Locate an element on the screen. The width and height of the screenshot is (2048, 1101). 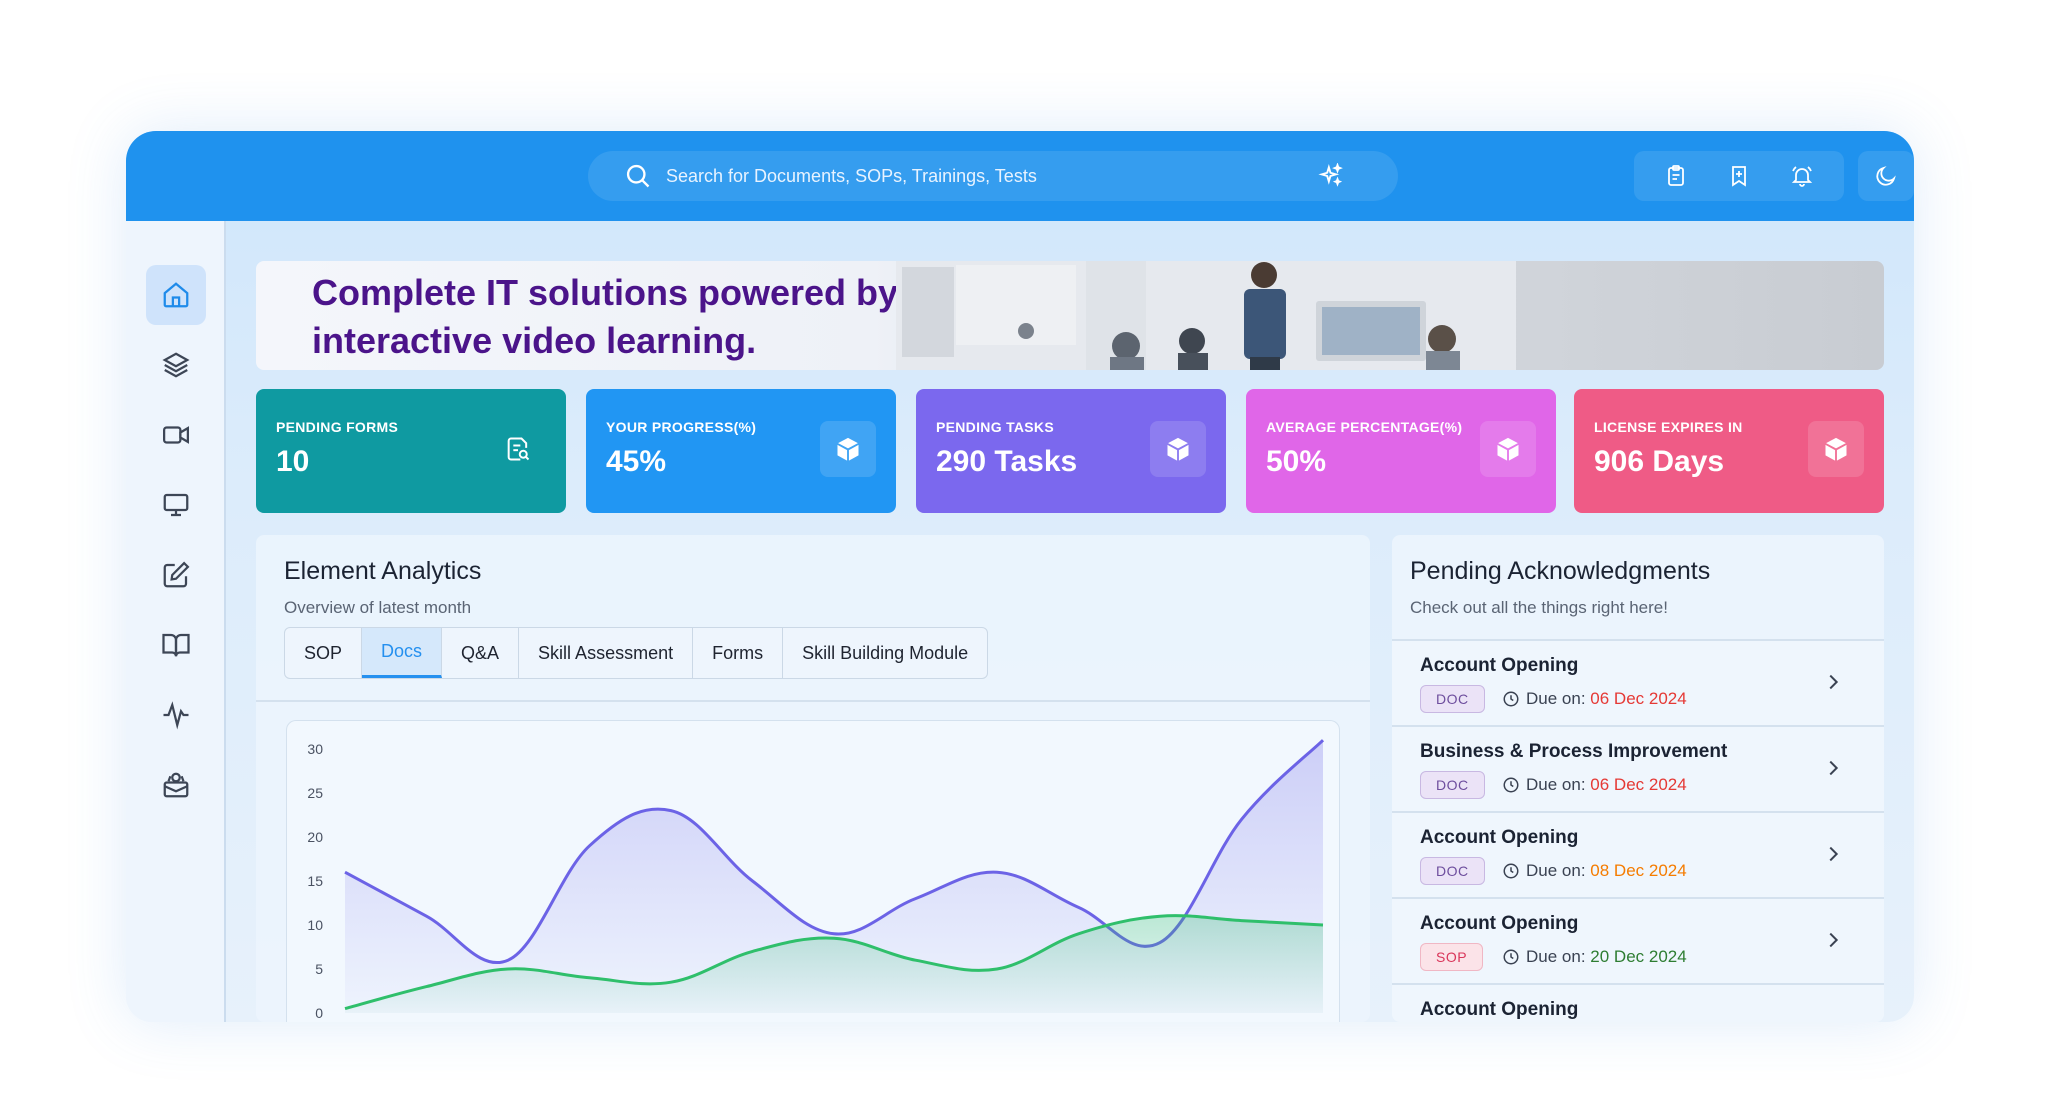
sidebar-item-trainings is located at coordinates (176, 505).